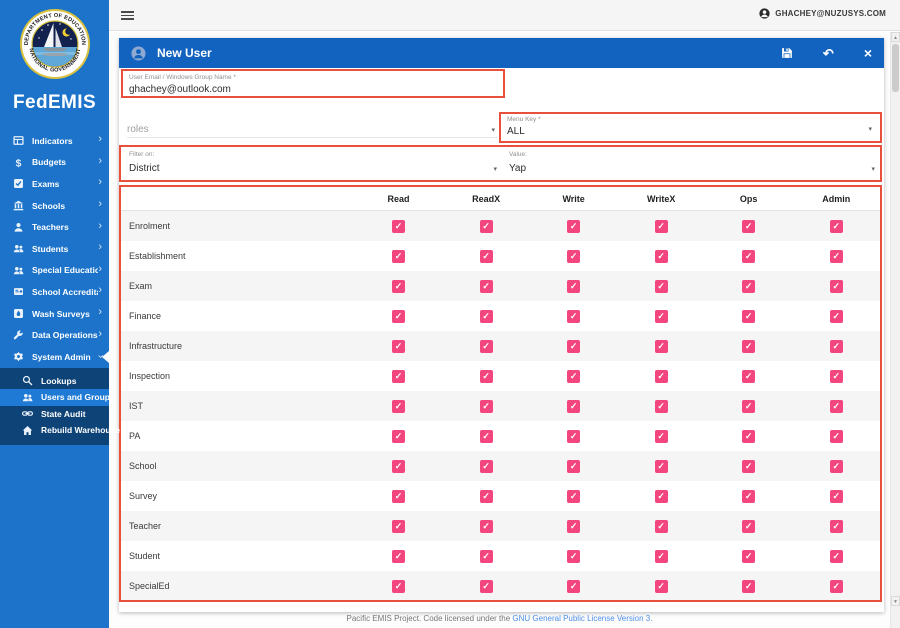  Describe the element at coordinates (661, 496) in the screenshot. I see `permission-checkbox-survey-writex: ✓` at that location.